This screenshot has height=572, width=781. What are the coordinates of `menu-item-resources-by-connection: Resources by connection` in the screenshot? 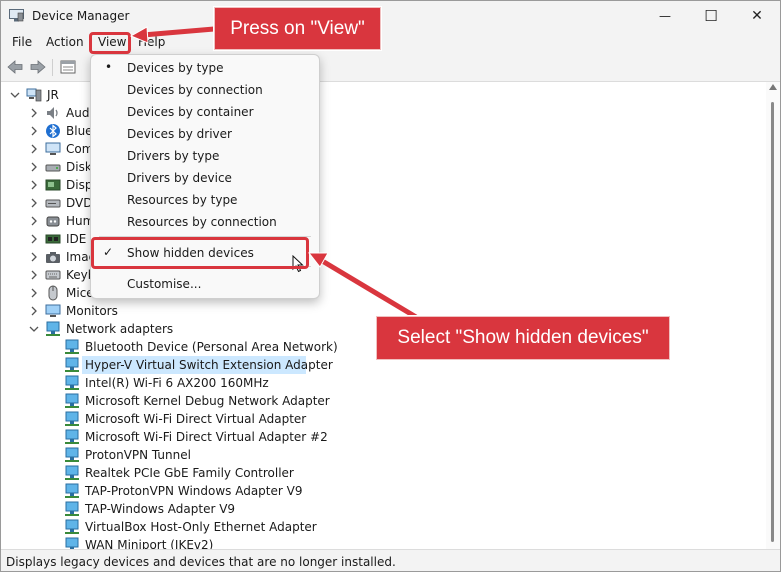 It's located at (205, 222).